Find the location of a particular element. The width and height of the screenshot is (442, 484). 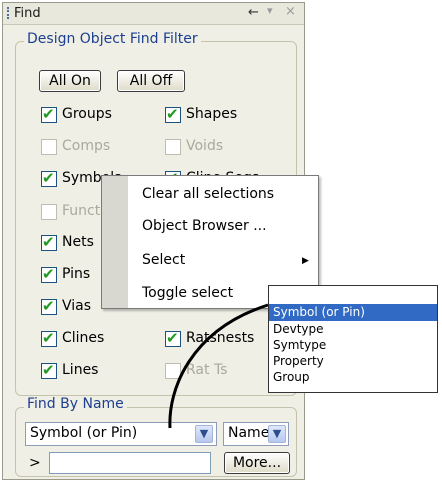

groups-label: Groups is located at coordinates (87, 114).